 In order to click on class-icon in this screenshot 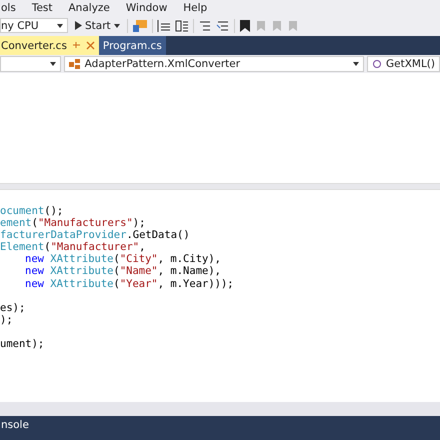, I will do `click(74, 64)`.